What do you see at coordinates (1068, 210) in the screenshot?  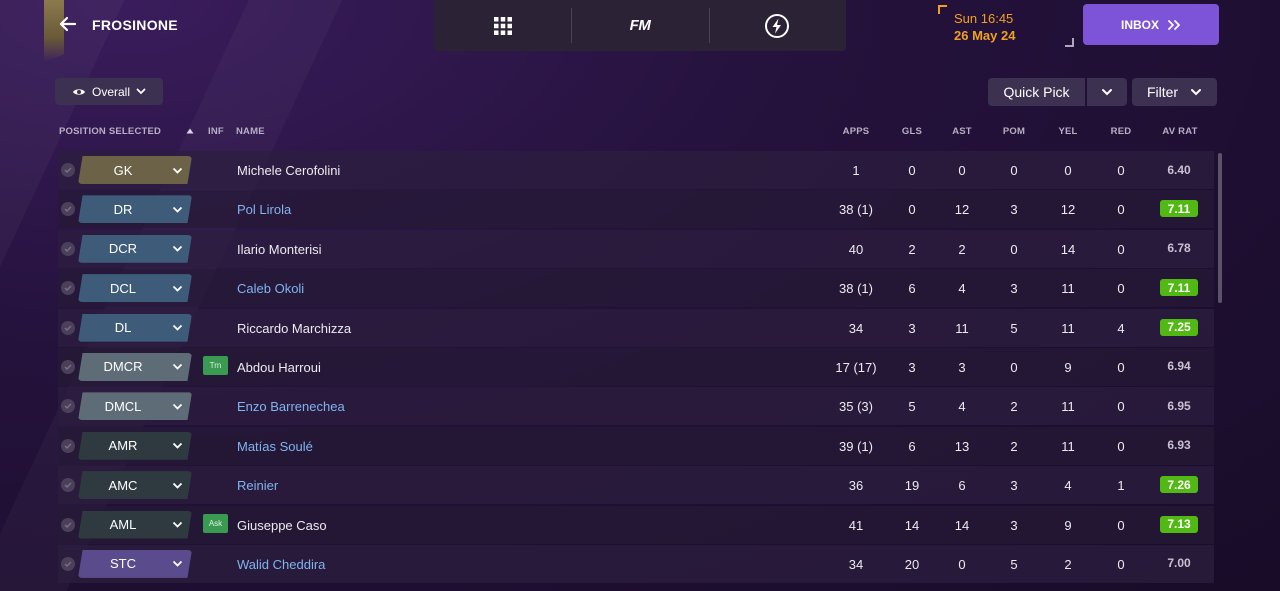 I see `yellow-value: 12` at bounding box center [1068, 210].